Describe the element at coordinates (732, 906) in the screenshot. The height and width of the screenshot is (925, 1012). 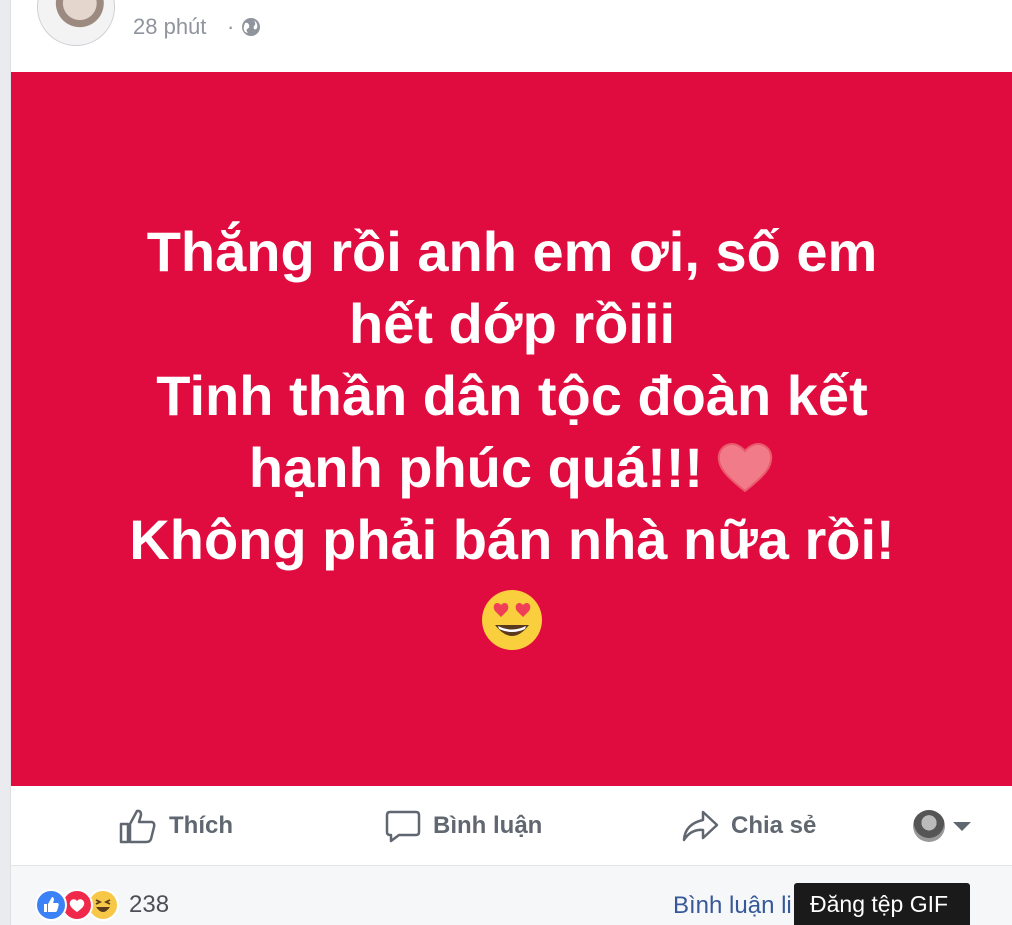
I see `comments-link: Bình luận li` at that location.